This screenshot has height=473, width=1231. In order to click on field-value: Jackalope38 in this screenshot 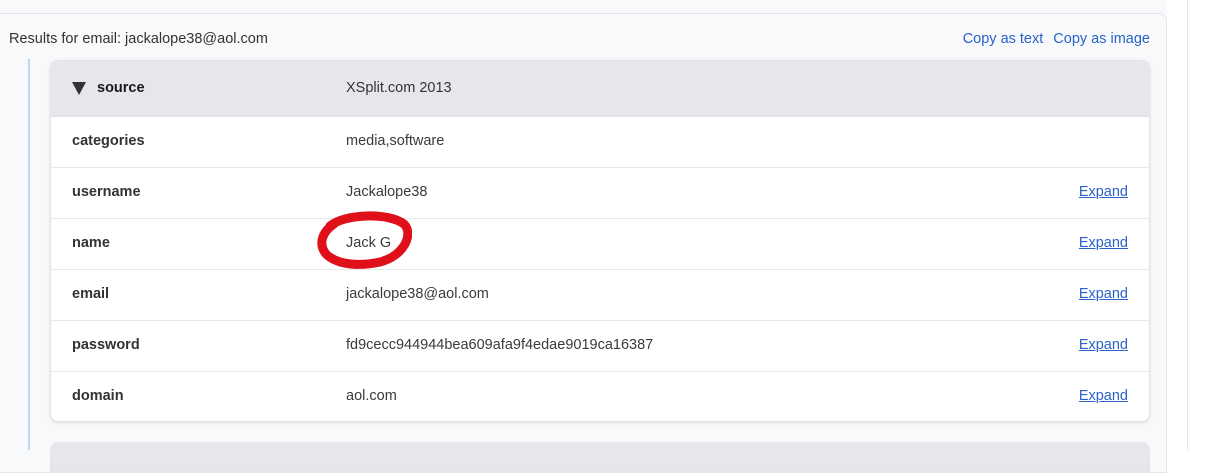, I will do `click(387, 192)`.